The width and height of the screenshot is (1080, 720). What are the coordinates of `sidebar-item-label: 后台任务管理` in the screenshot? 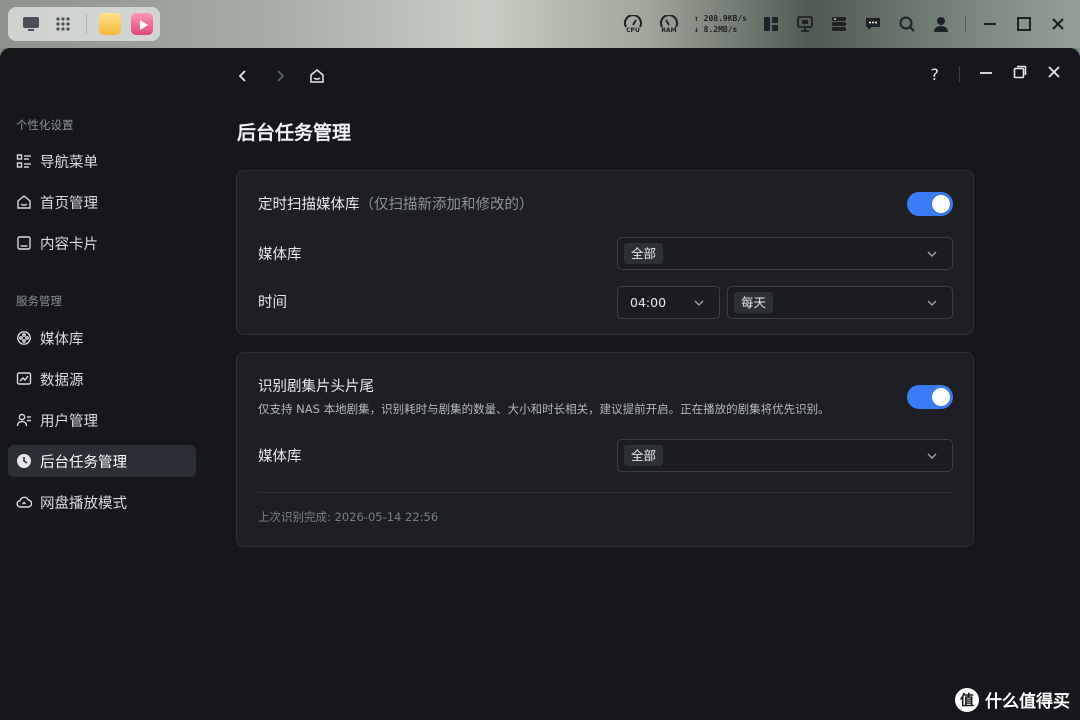 It's located at (83, 462).